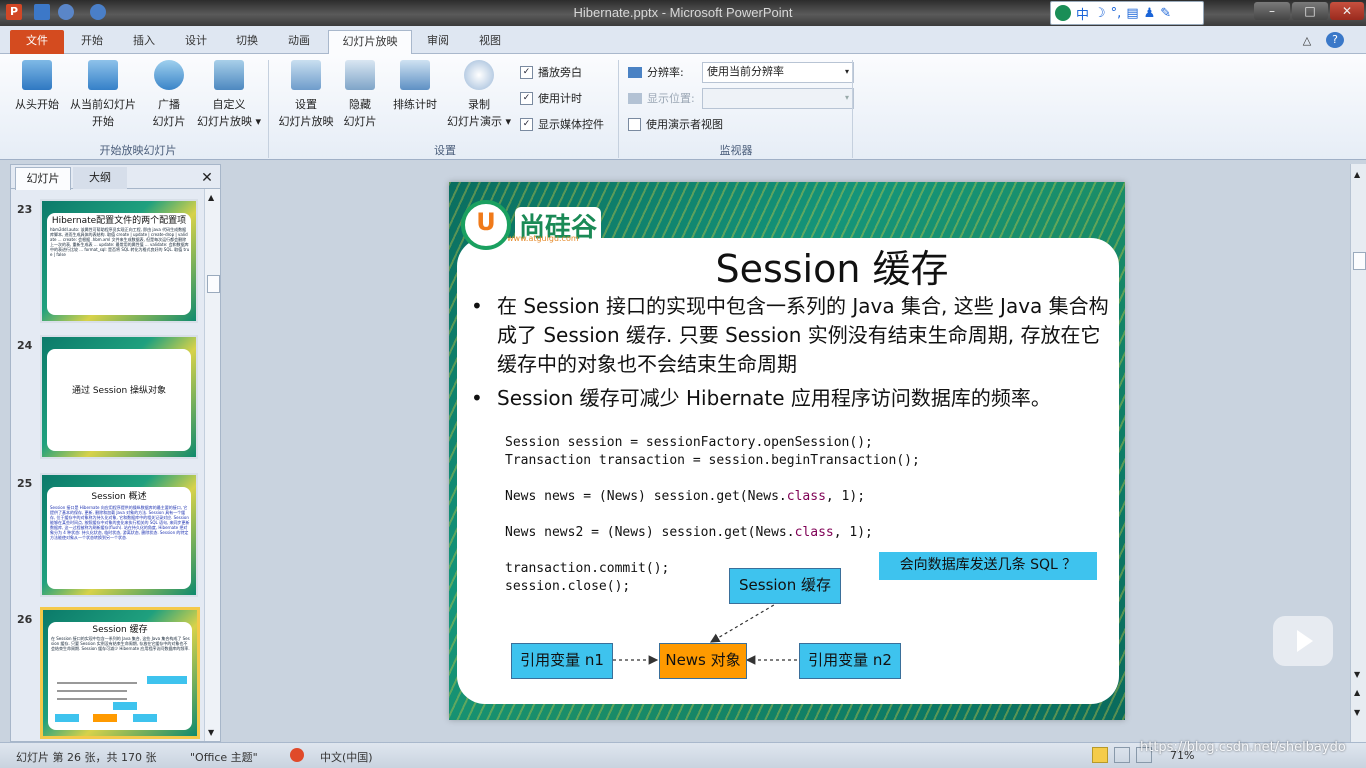 This screenshot has height=768, width=1366. What do you see at coordinates (25, 345) in the screenshot?
I see `slide-number: 24` at bounding box center [25, 345].